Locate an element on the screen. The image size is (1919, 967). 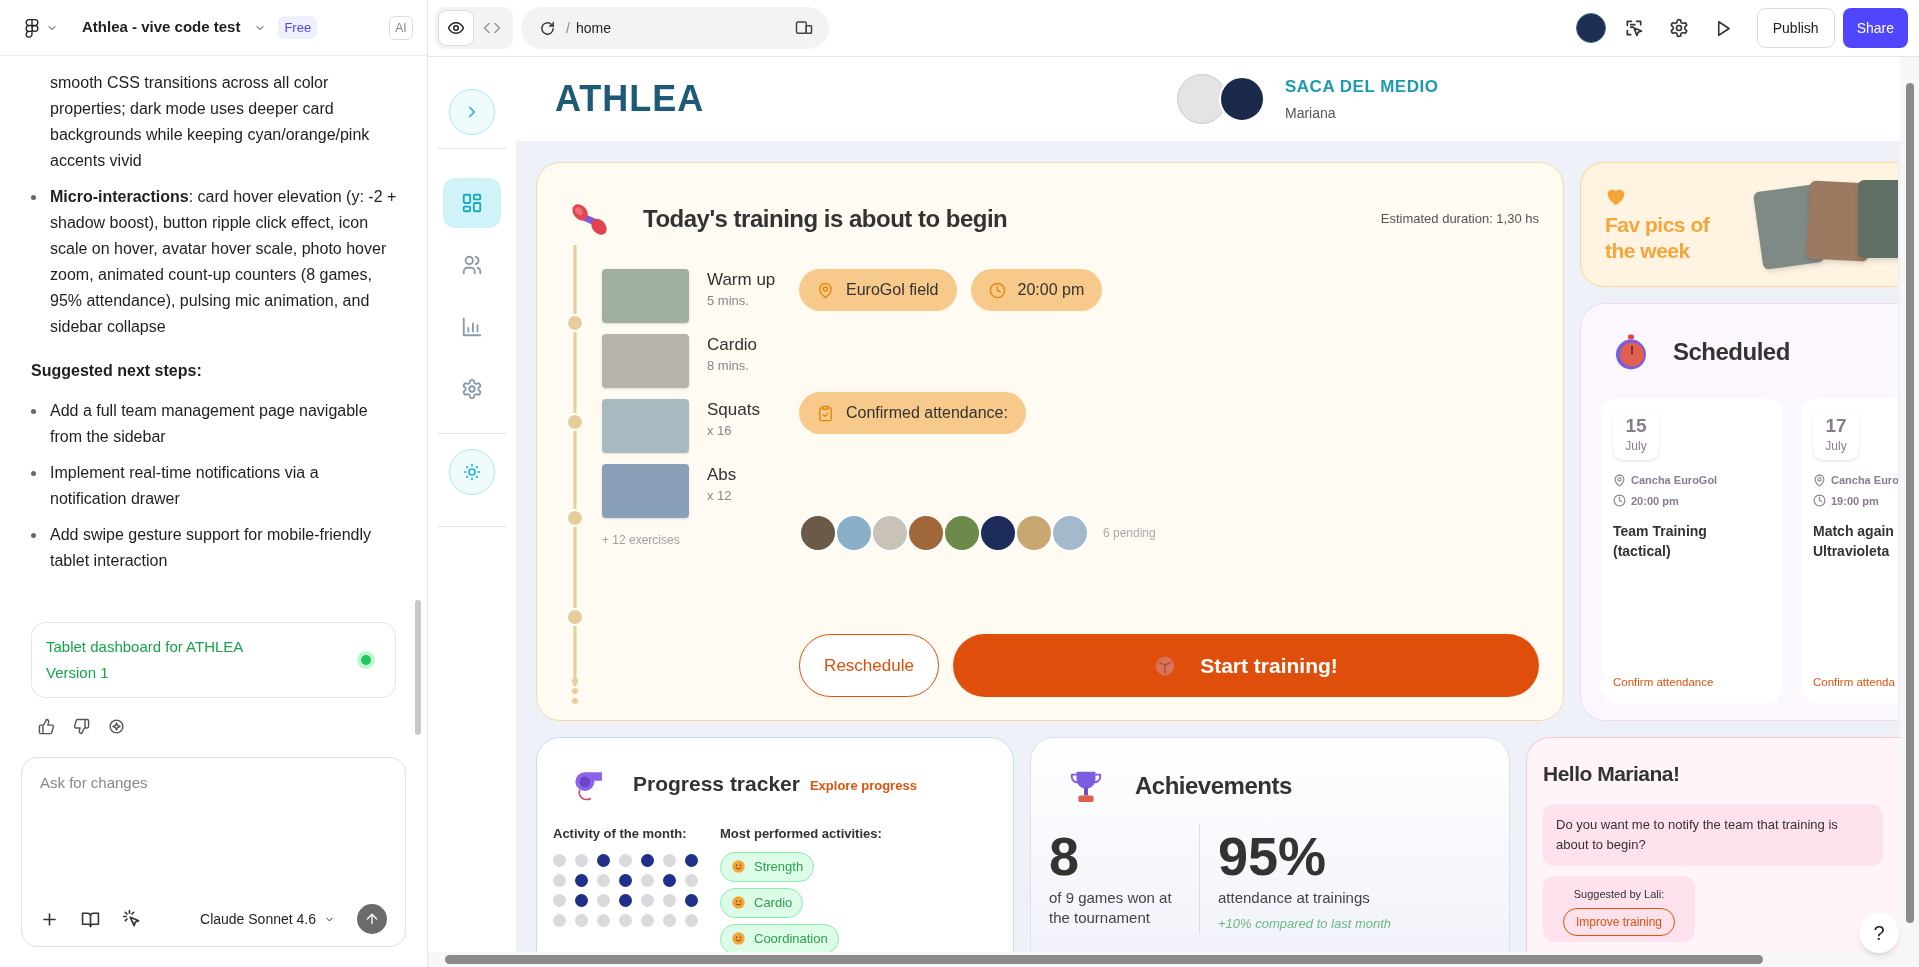
activity-tag: Cardio is located at coordinates (762, 902).